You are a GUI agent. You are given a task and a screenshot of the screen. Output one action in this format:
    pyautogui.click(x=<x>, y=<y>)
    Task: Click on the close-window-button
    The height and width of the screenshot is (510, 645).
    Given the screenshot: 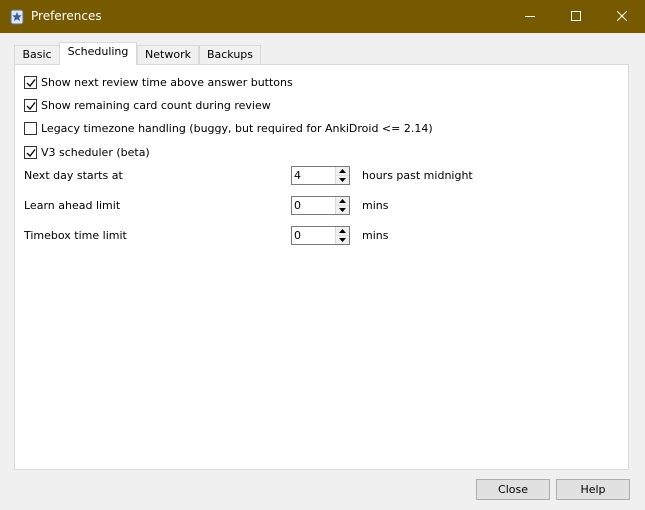 What is the action you would take?
    pyautogui.click(x=622, y=16)
    